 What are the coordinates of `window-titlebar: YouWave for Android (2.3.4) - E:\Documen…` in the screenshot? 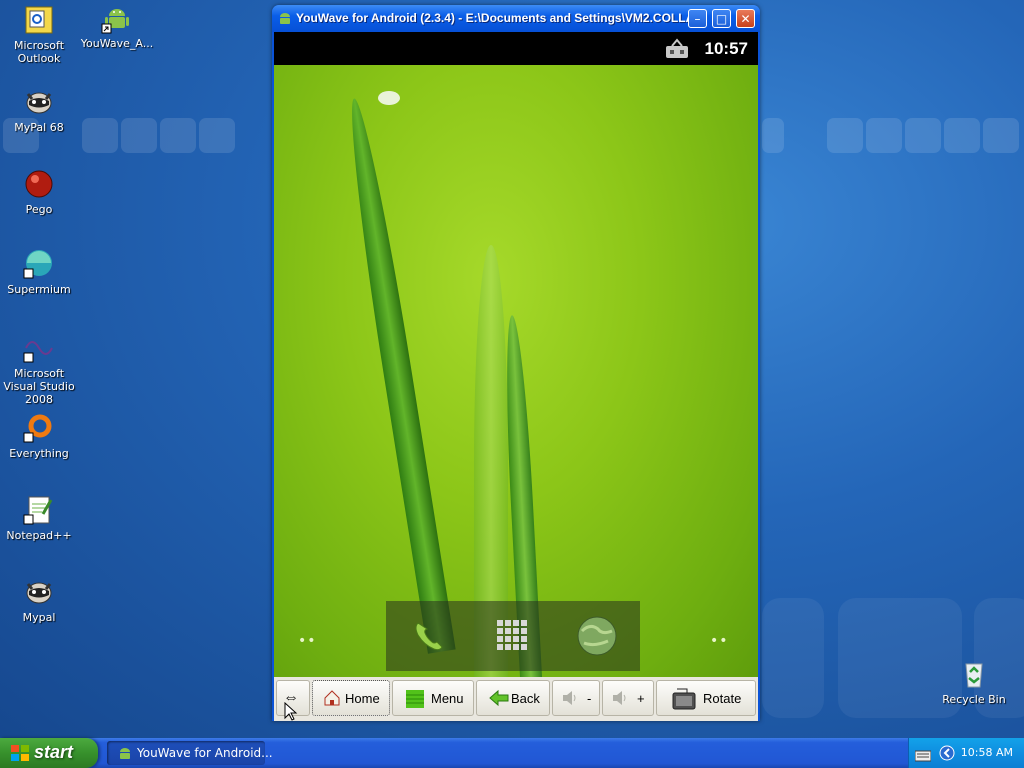 It's located at (516, 18).